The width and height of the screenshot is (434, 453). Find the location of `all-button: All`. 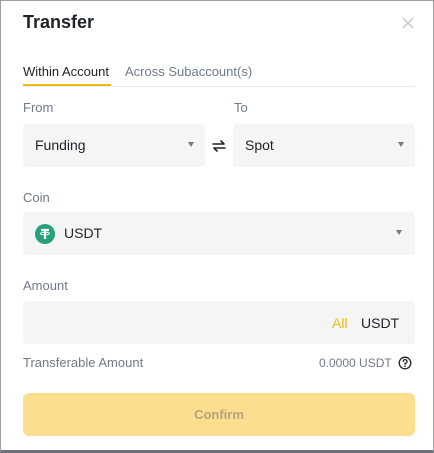

all-button: All is located at coordinates (340, 323).